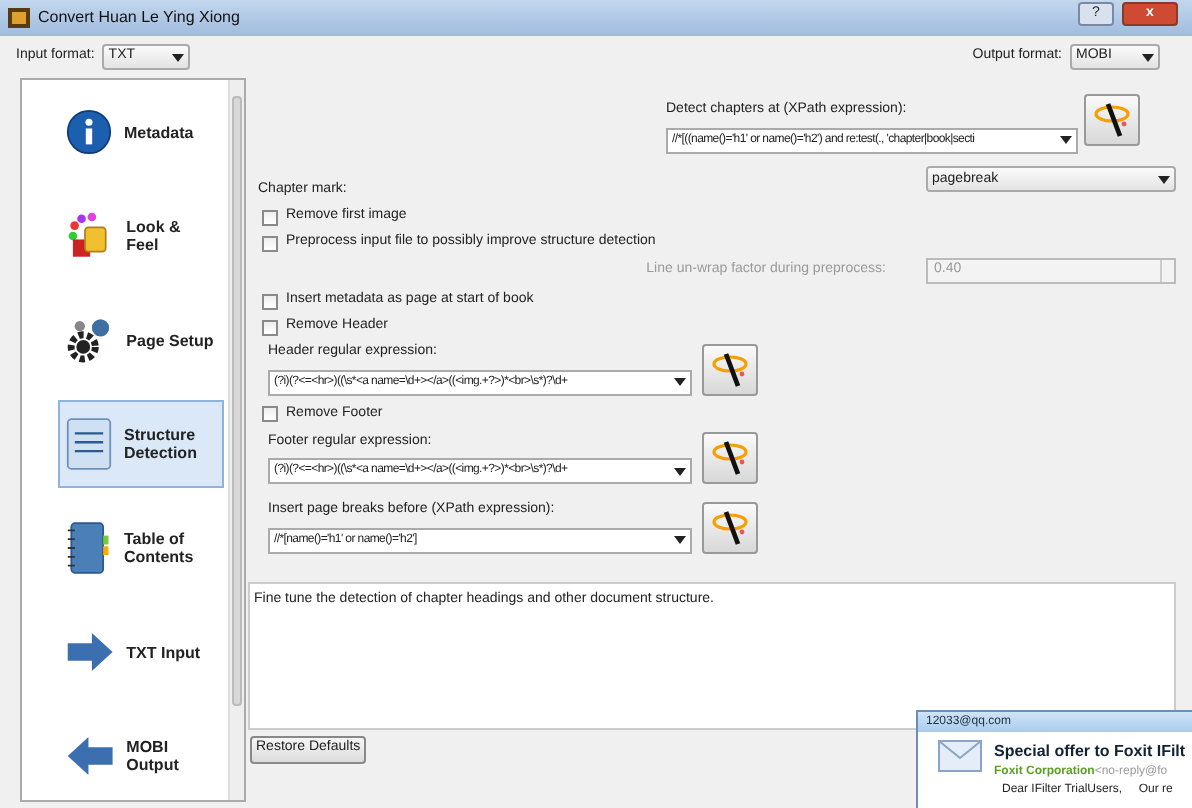  What do you see at coordinates (1090, 752) in the screenshot?
I see `notification-subject: Special offer to Foxit IFilt` at bounding box center [1090, 752].